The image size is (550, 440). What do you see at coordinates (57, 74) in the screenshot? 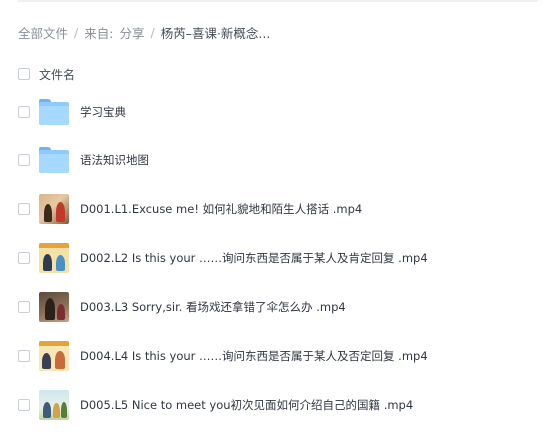
I see `column-header-filename: 文件名` at bounding box center [57, 74].